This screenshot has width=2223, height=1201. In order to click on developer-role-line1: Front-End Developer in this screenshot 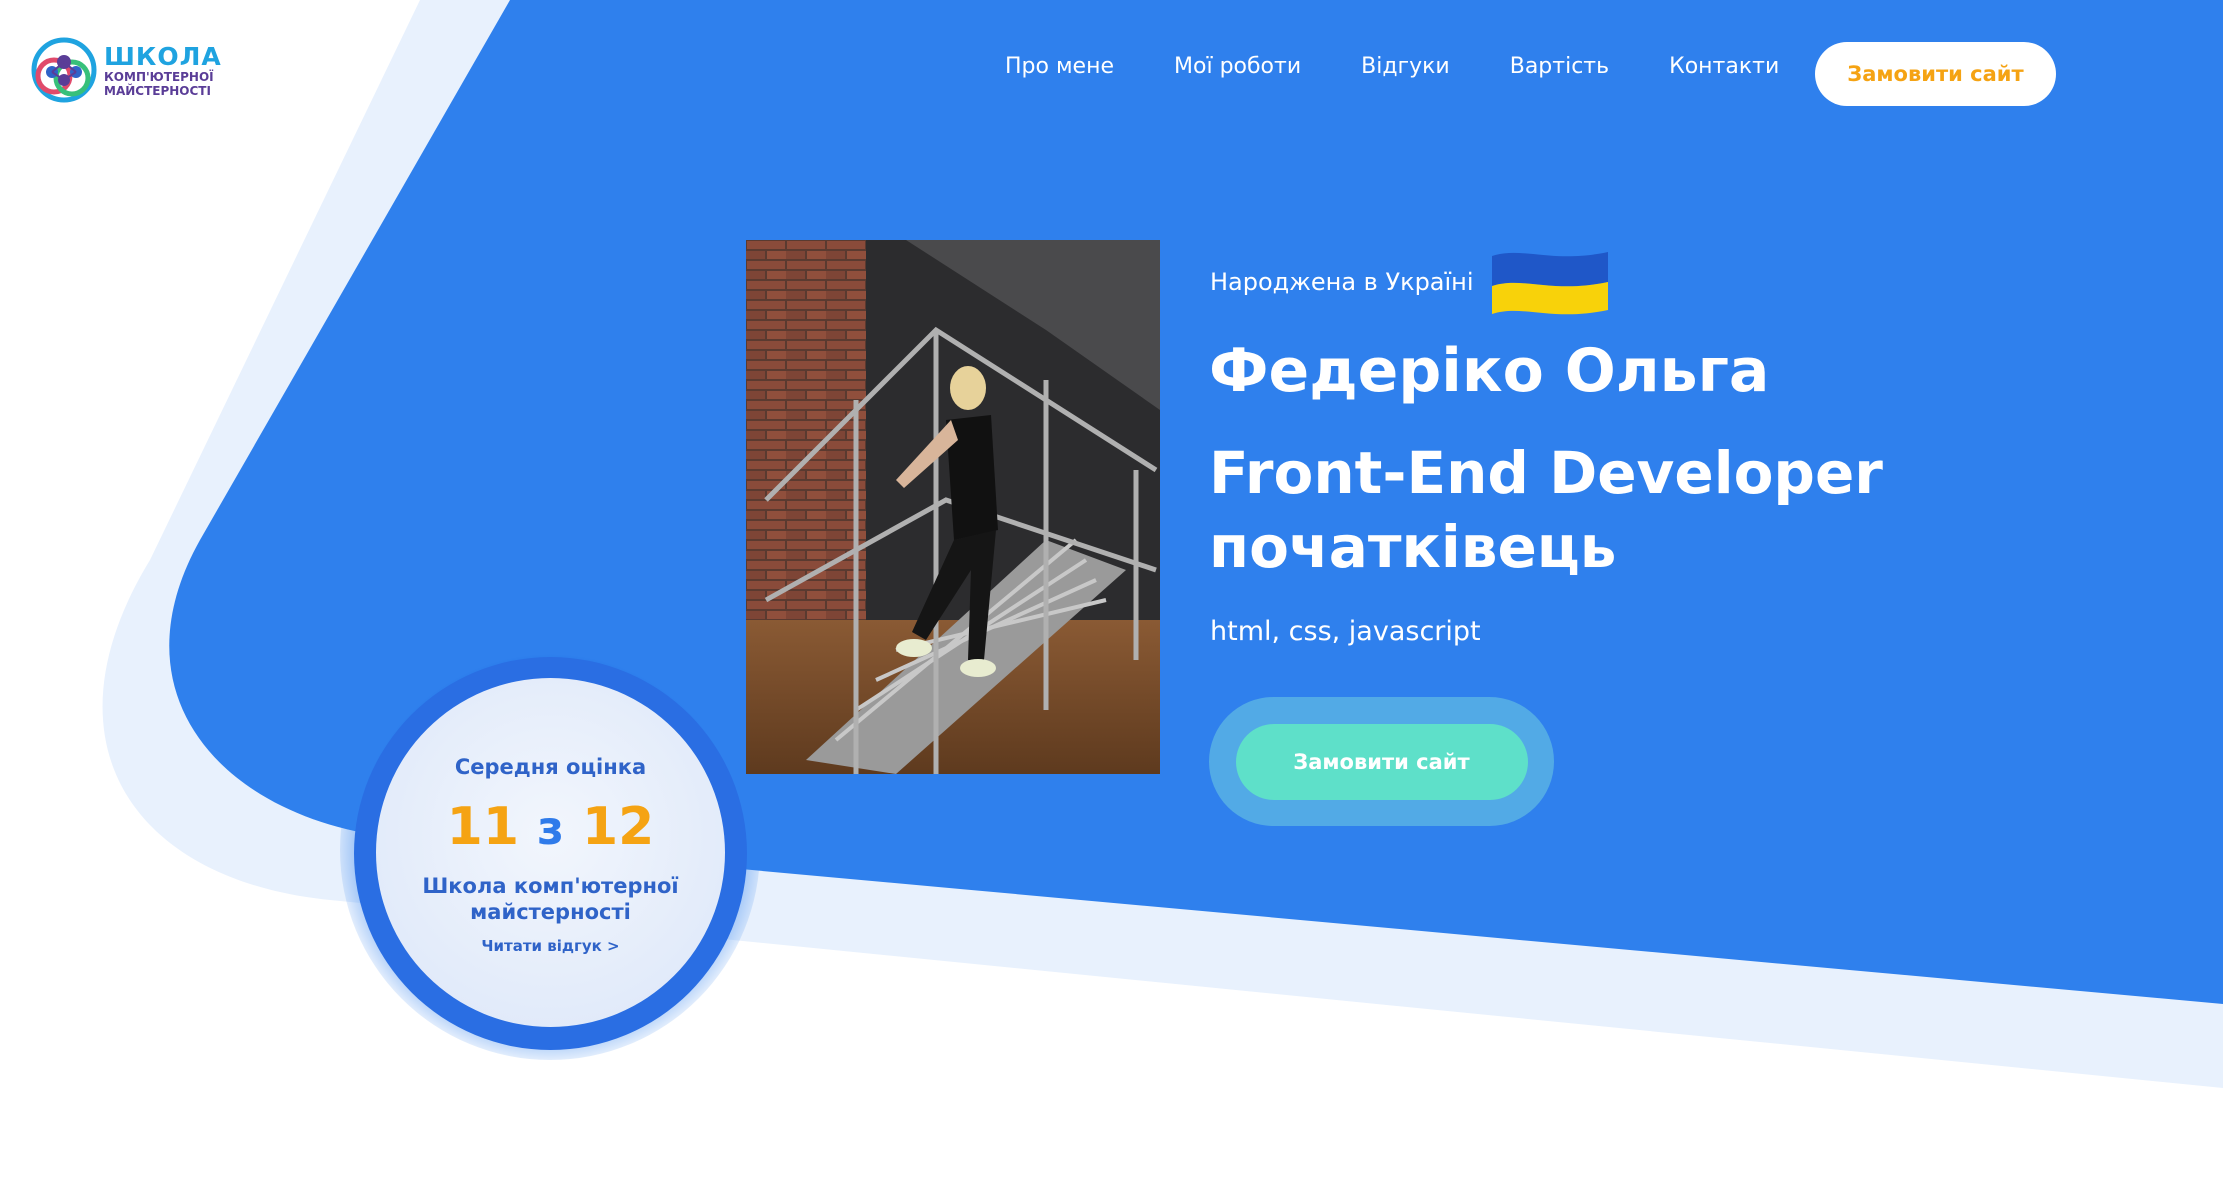, I will do `click(1546, 473)`.